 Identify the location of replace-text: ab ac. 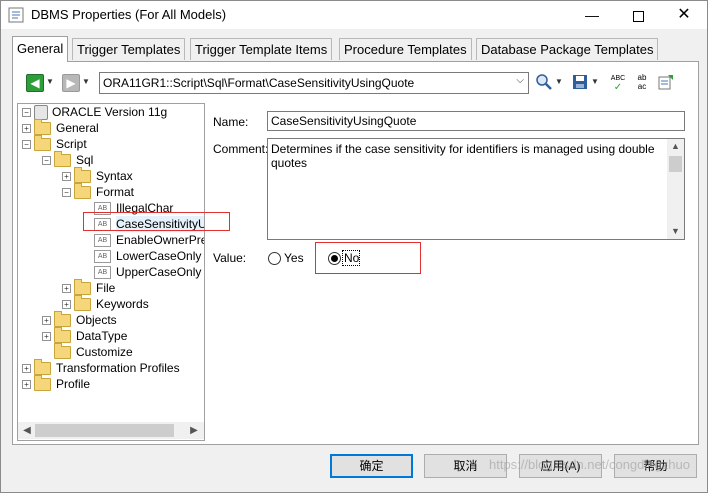
(642, 82).